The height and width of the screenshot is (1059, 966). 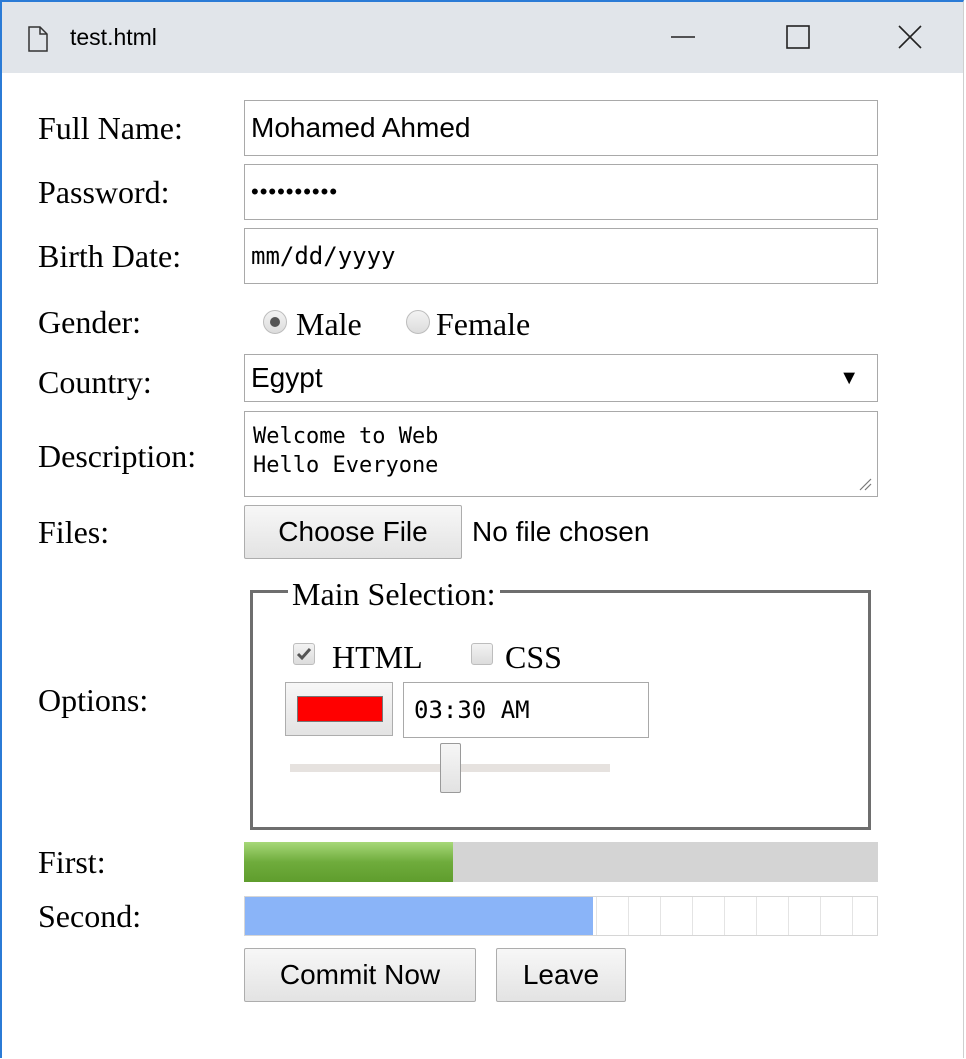 I want to click on second-meter-bar, so click(x=561, y=916).